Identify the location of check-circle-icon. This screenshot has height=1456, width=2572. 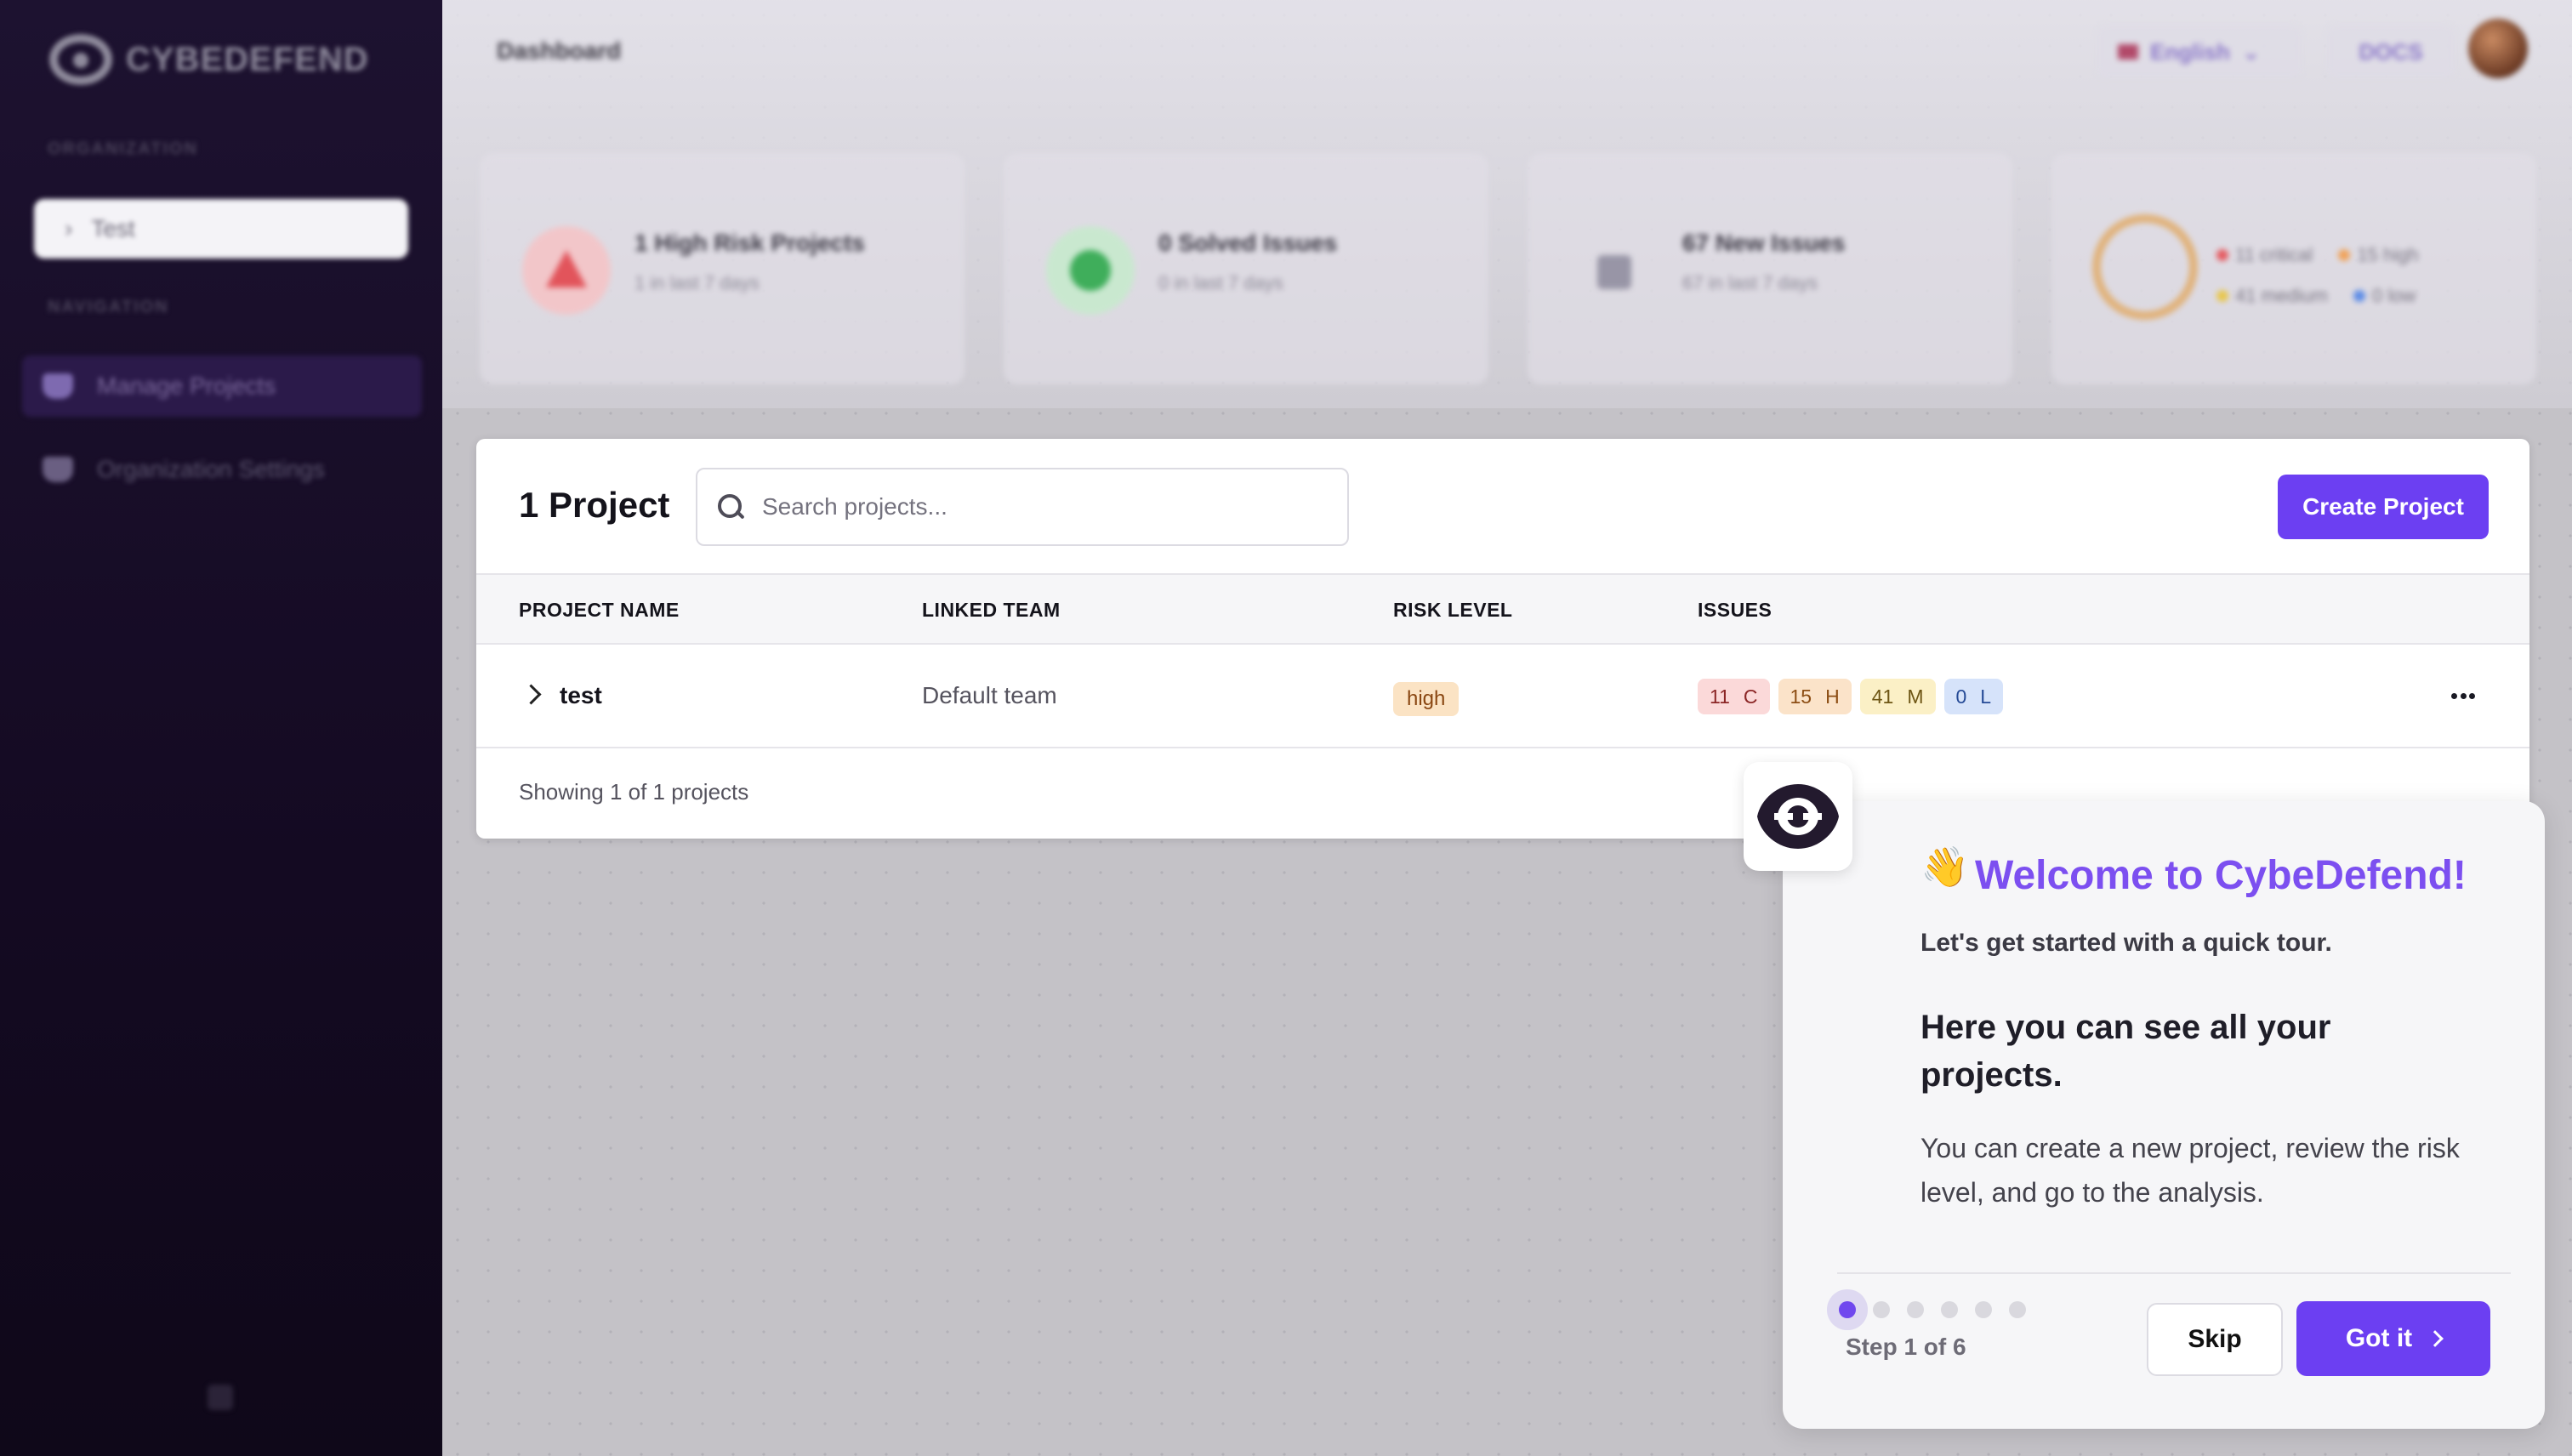
(1091, 270).